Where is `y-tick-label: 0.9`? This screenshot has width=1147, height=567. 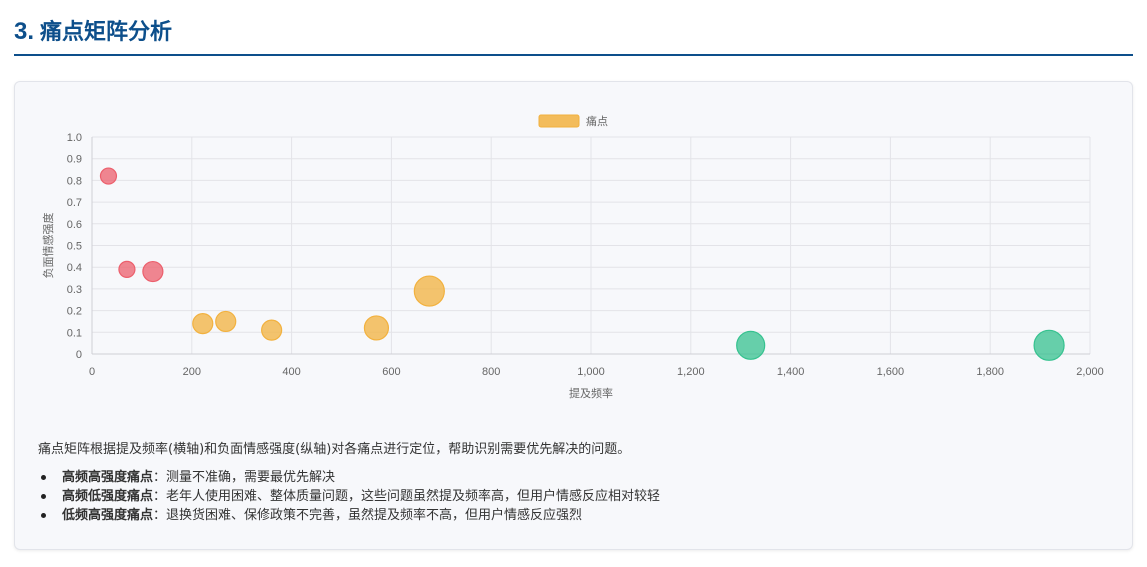 y-tick-label: 0.9 is located at coordinates (74, 160).